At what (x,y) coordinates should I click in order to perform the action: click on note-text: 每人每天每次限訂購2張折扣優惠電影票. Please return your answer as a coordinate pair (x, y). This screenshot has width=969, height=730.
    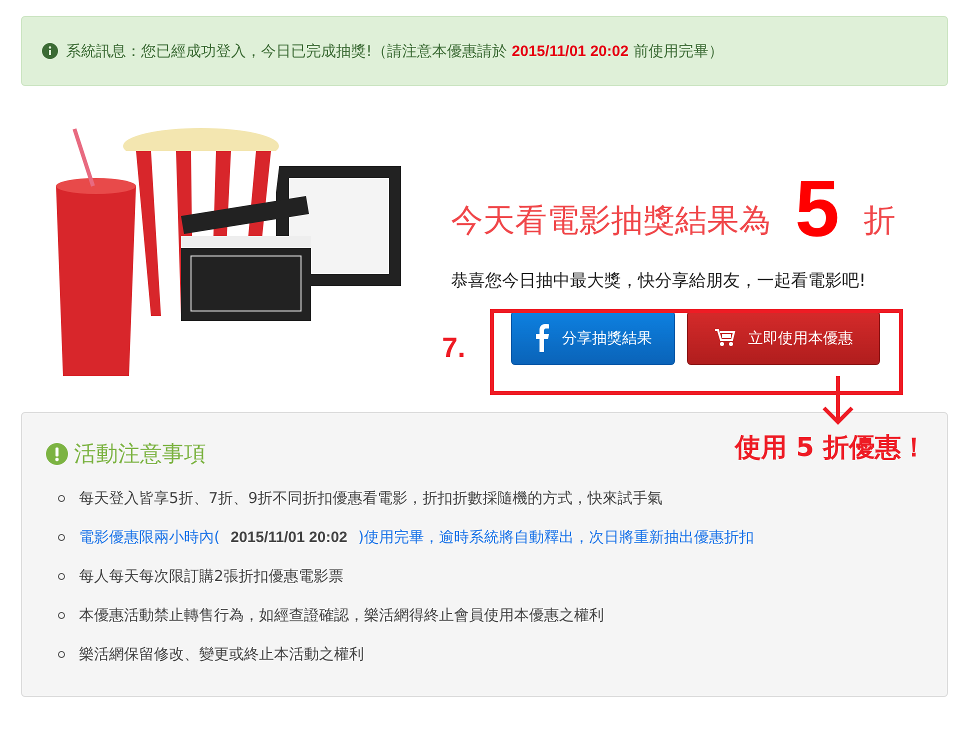
    Looking at the image, I should click on (211, 576).